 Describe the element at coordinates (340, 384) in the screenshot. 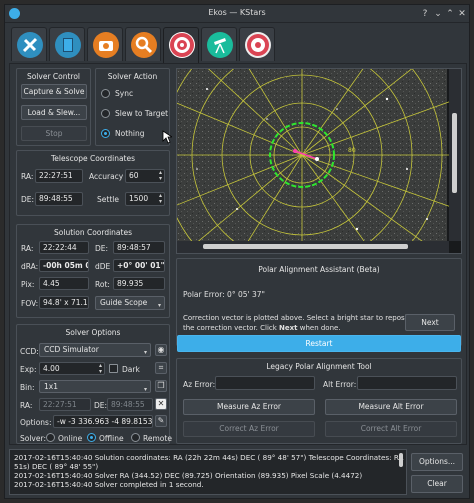

I see `alt-error-label: Alt Error:` at that location.